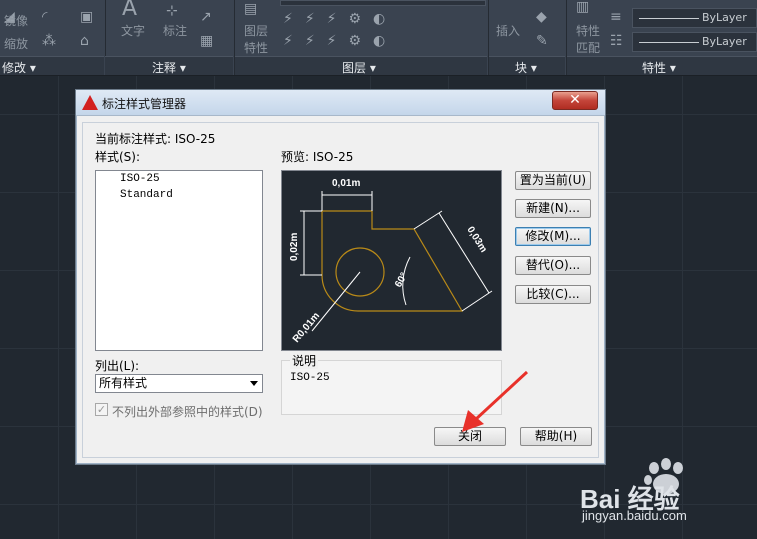 The height and width of the screenshot is (539, 757). What do you see at coordinates (634, 515) in the screenshot?
I see `watermark-url: jingyan.baidu.com` at bounding box center [634, 515].